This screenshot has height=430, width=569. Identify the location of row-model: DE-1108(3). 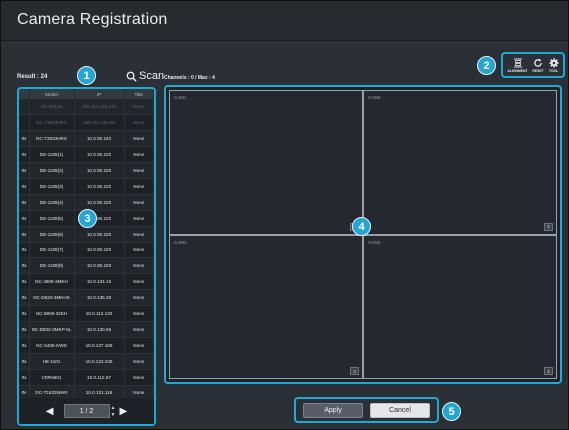
(52, 186).